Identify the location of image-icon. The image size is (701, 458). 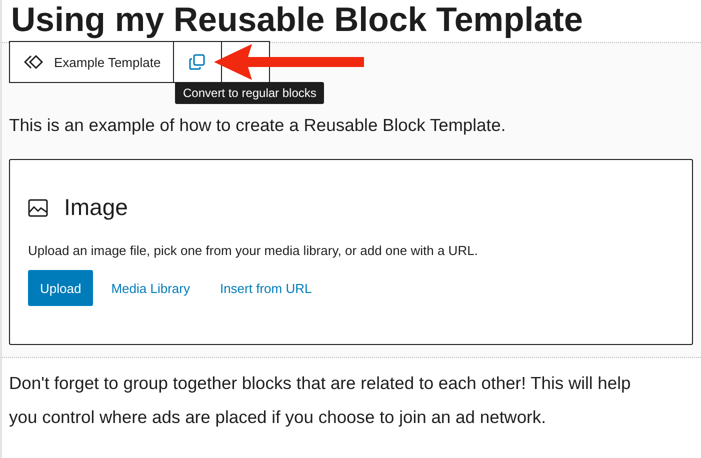
(38, 207).